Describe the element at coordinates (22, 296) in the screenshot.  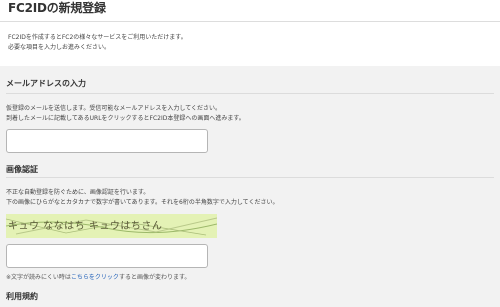
I see `terms-section-heading: 利用規約` at that location.